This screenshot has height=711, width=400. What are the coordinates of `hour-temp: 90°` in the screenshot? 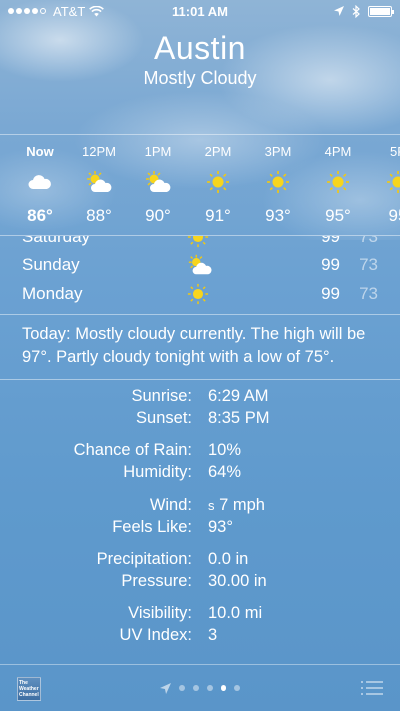 It's located at (158, 215).